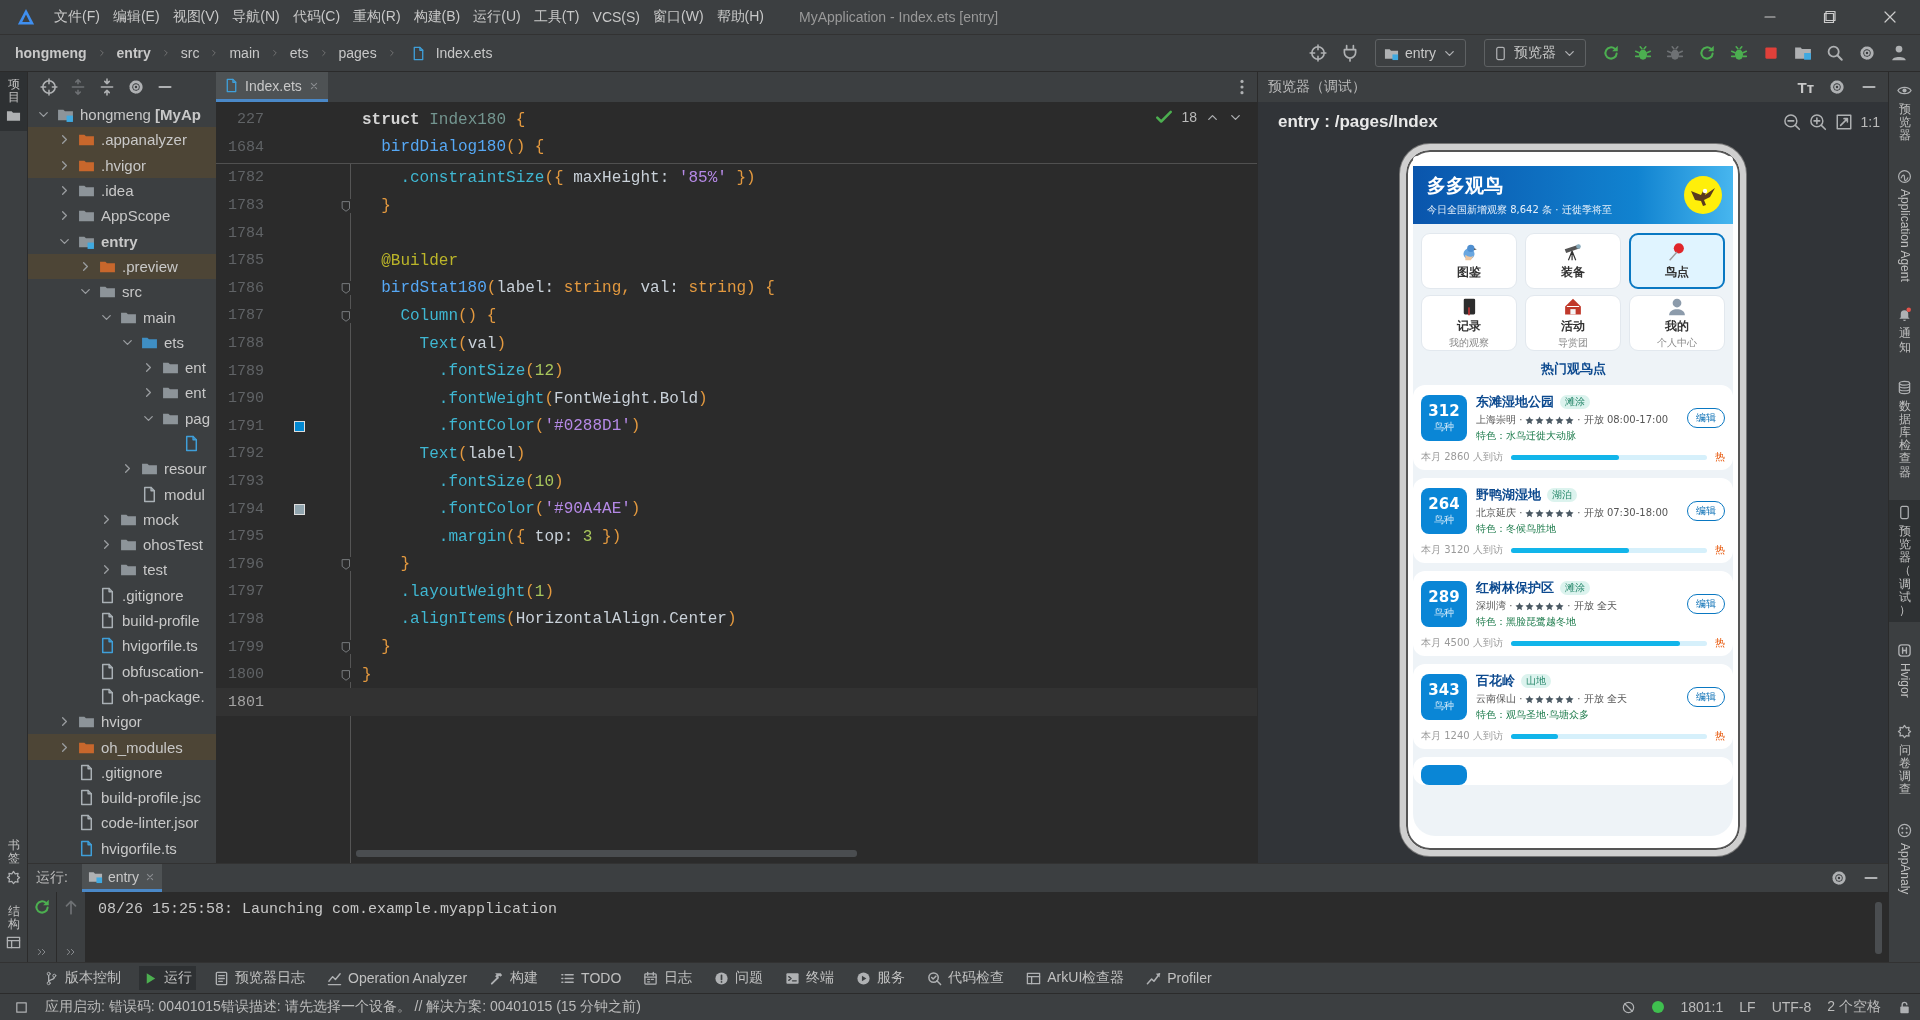 Image resolution: width=1920 pixels, height=1020 pixels. I want to click on menu-tile: 我的 个人中心, so click(1677, 323).